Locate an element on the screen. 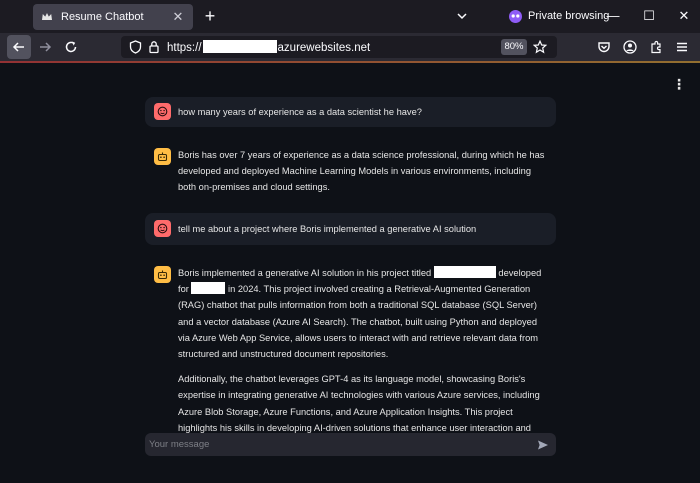  send-icon is located at coordinates (543, 445).